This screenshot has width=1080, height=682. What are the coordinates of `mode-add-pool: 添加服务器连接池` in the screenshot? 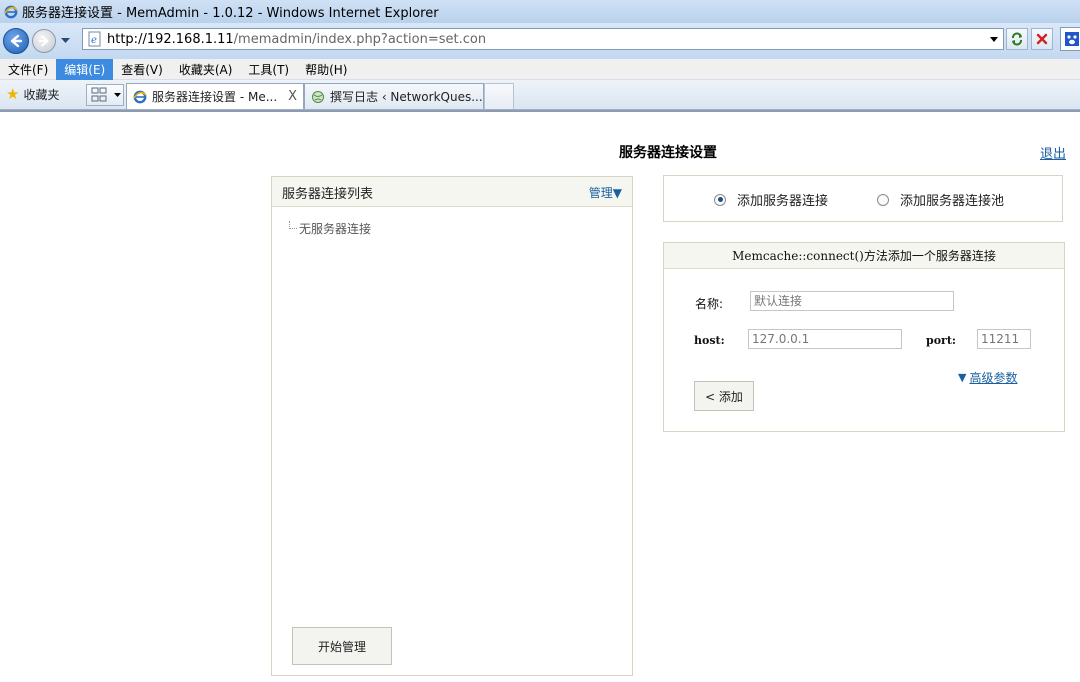 It's located at (940, 199).